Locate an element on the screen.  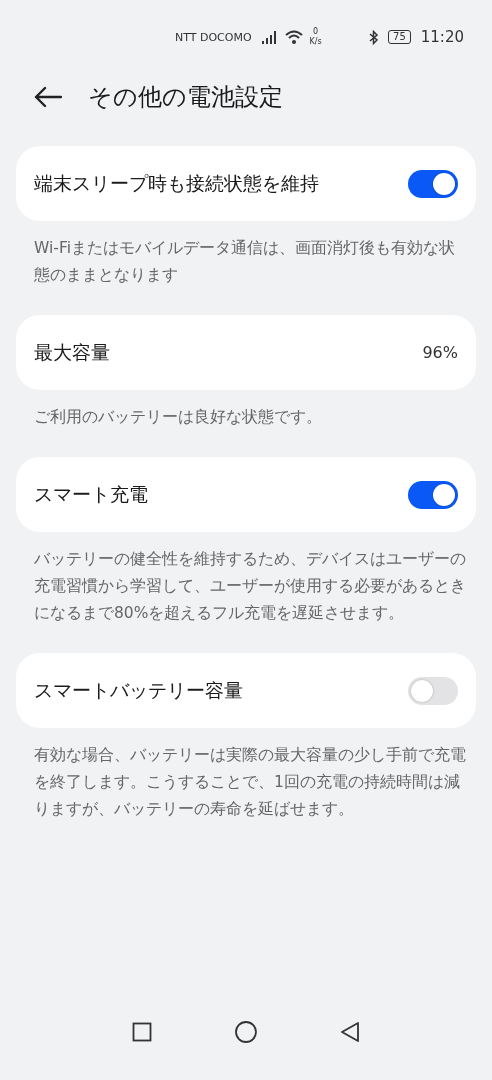
back-icon is located at coordinates (350, 1032).